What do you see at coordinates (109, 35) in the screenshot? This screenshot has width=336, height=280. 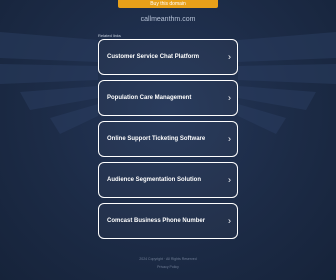 I see `related-links-heading: Related links` at bounding box center [109, 35].